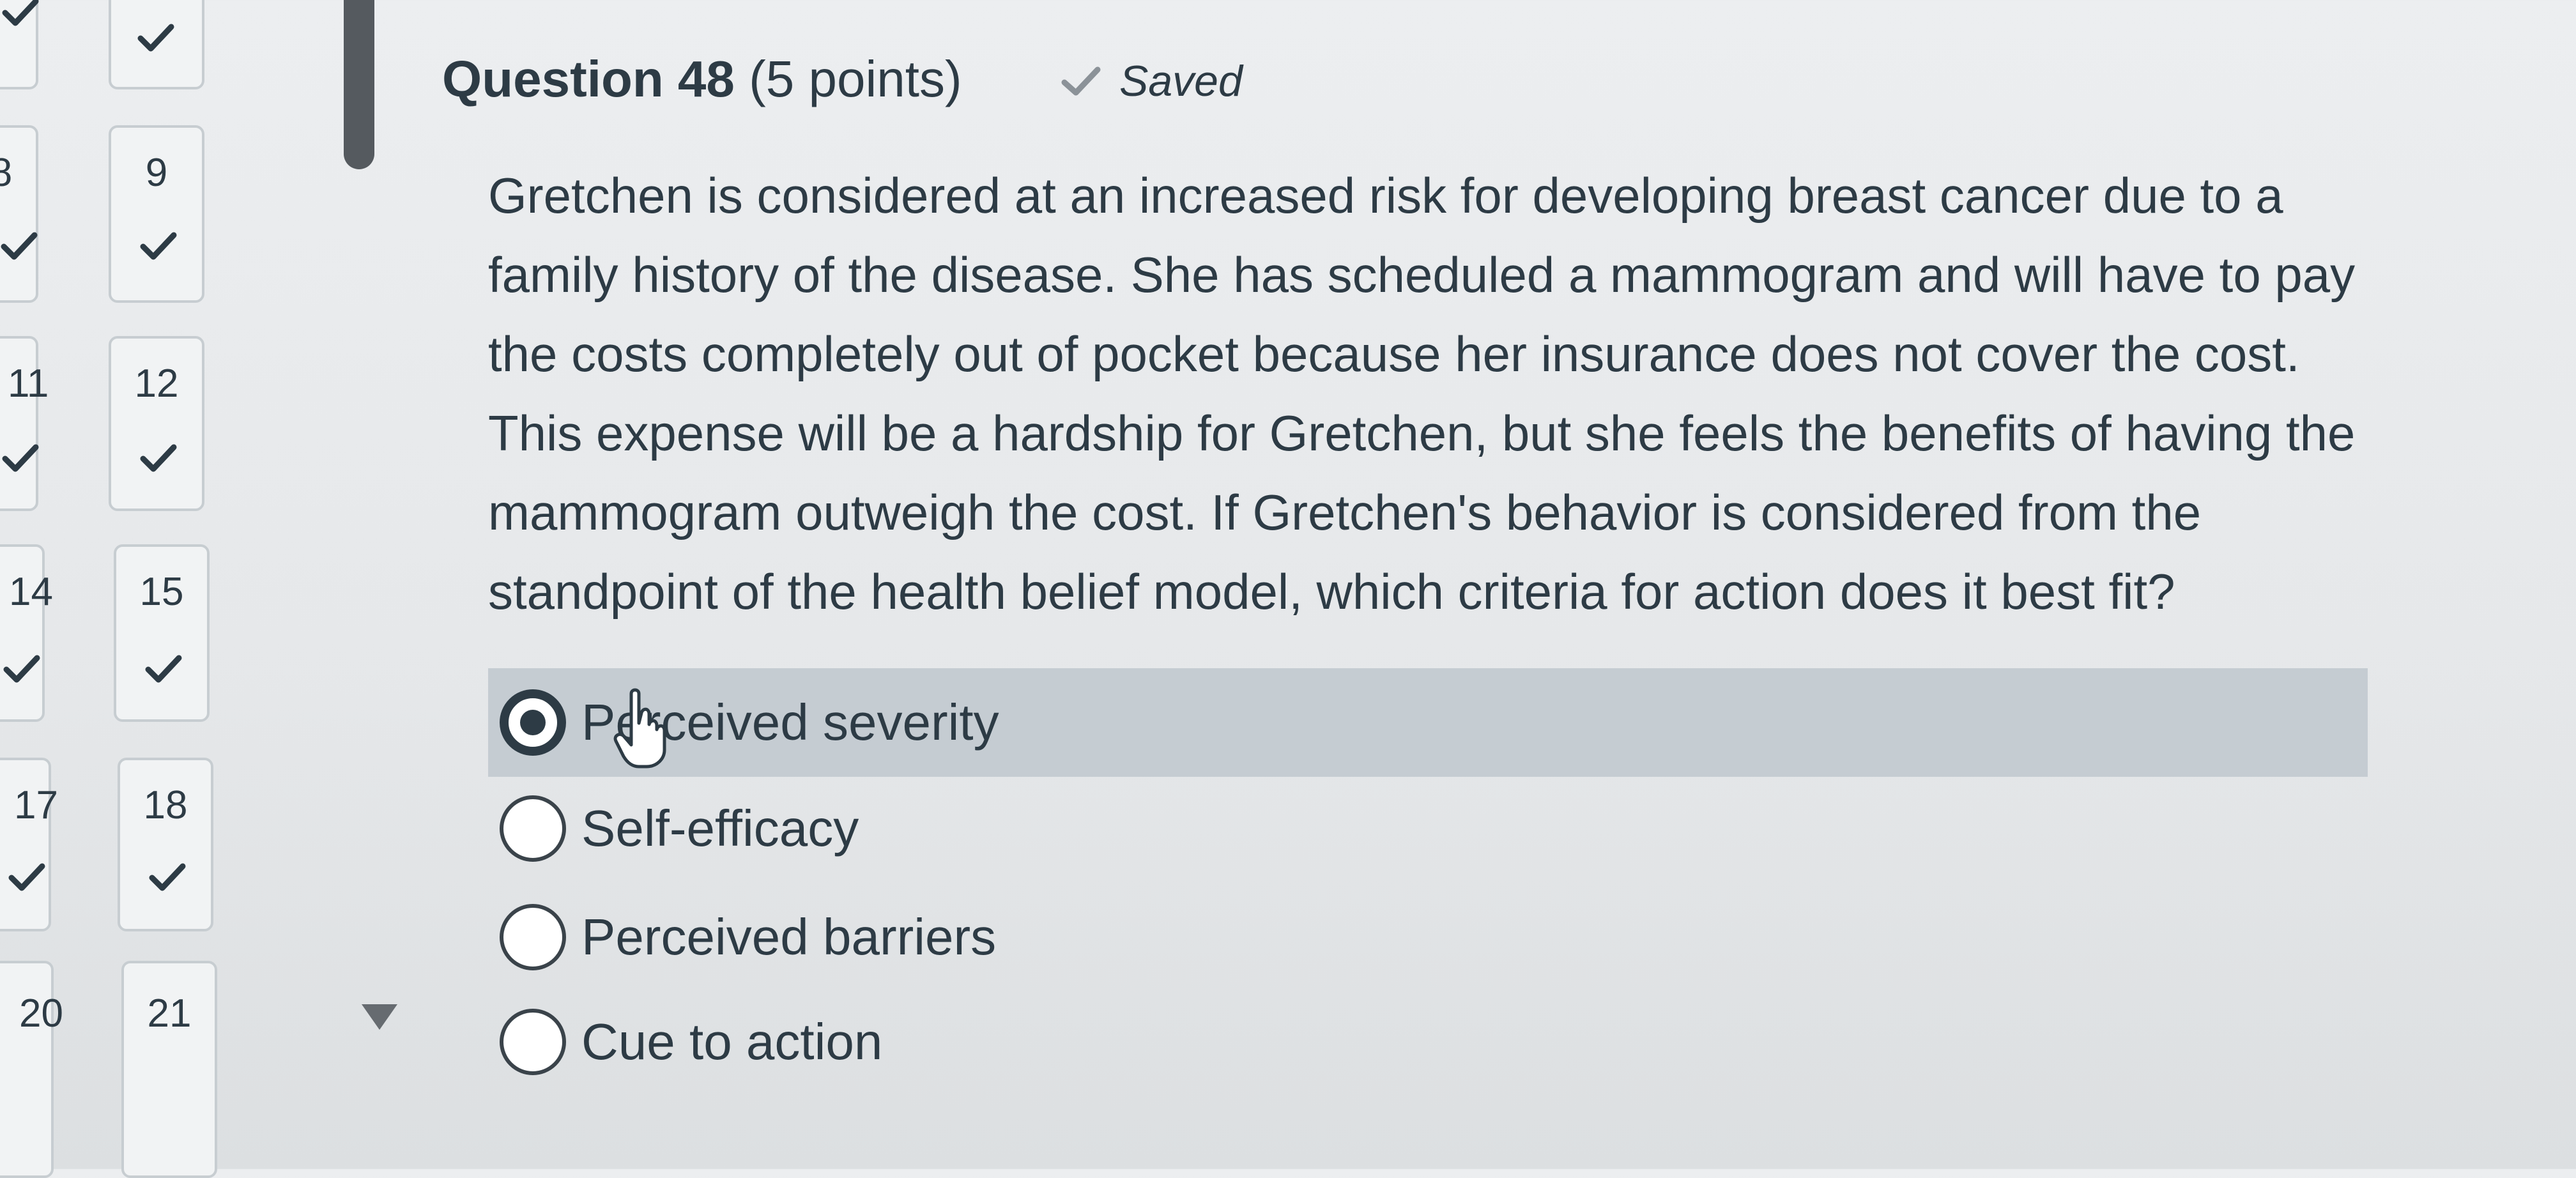  I want to click on nav-tile-9: 9, so click(156, 214).